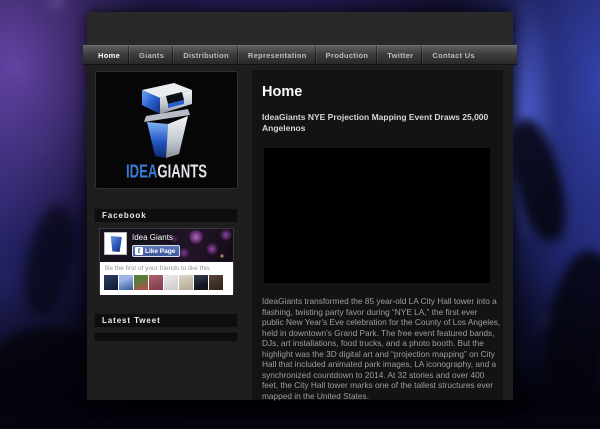  What do you see at coordinates (453, 55) in the screenshot?
I see `nav-item-contact-us: Contact Us` at bounding box center [453, 55].